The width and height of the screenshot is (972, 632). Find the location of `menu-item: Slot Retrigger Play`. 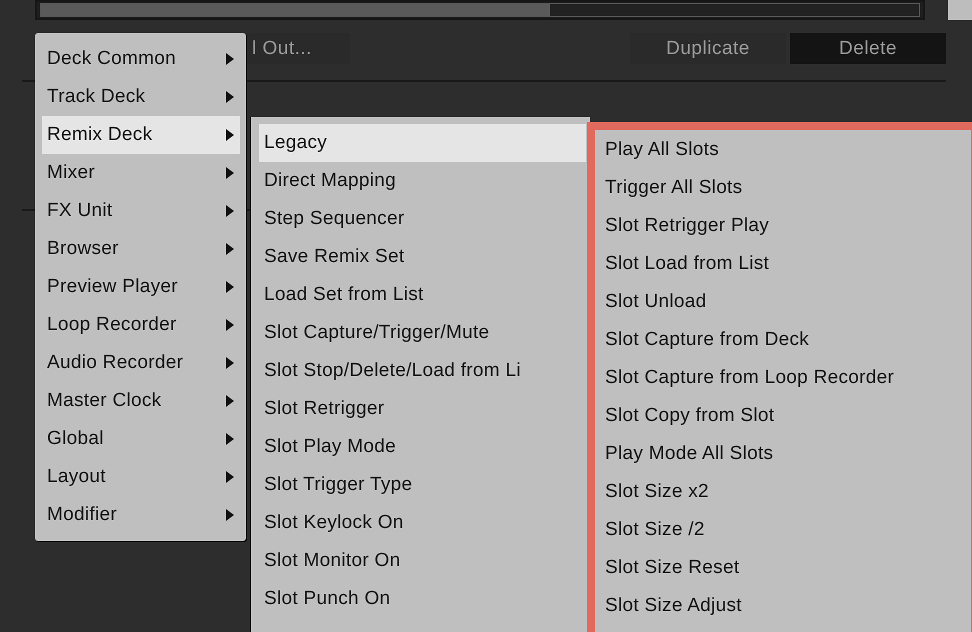

menu-item: Slot Retrigger Play is located at coordinates (783, 226).